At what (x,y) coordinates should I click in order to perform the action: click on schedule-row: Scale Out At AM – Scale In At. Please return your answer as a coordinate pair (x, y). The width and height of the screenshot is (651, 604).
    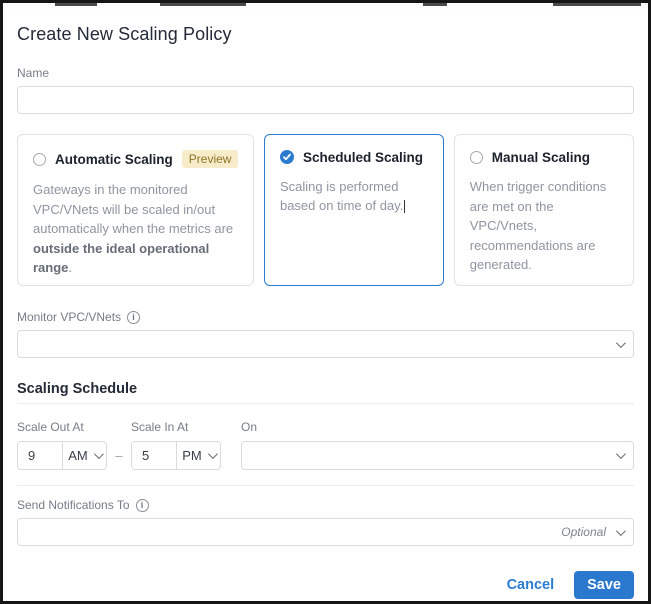
    Looking at the image, I should click on (325, 445).